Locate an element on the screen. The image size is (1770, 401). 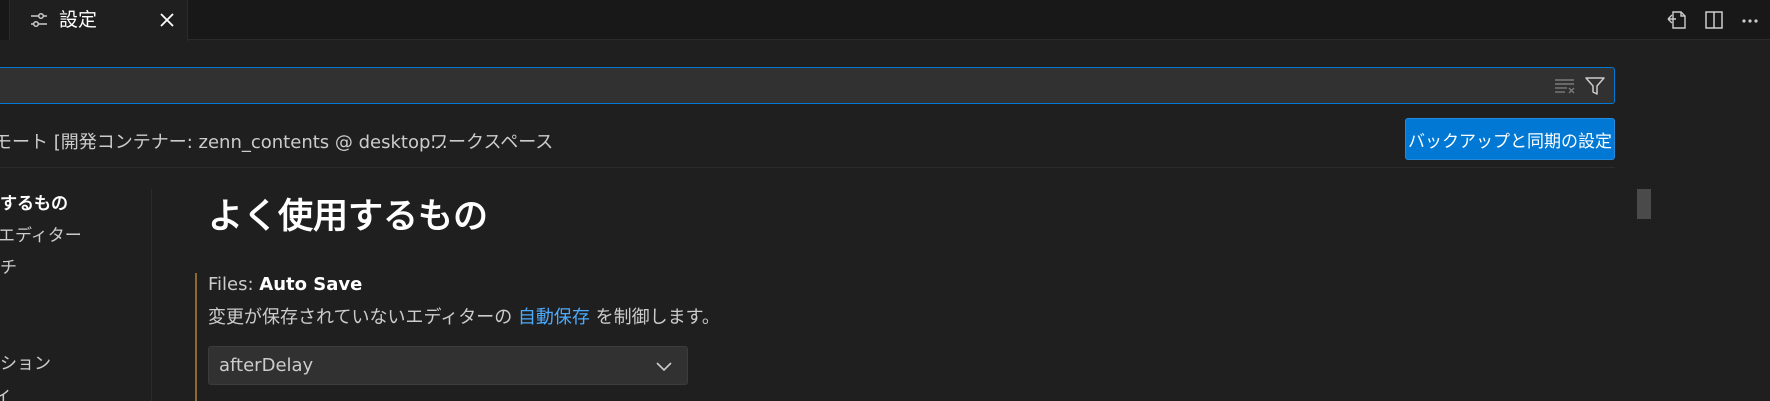
split-editor-icon is located at coordinates (1714, 20).